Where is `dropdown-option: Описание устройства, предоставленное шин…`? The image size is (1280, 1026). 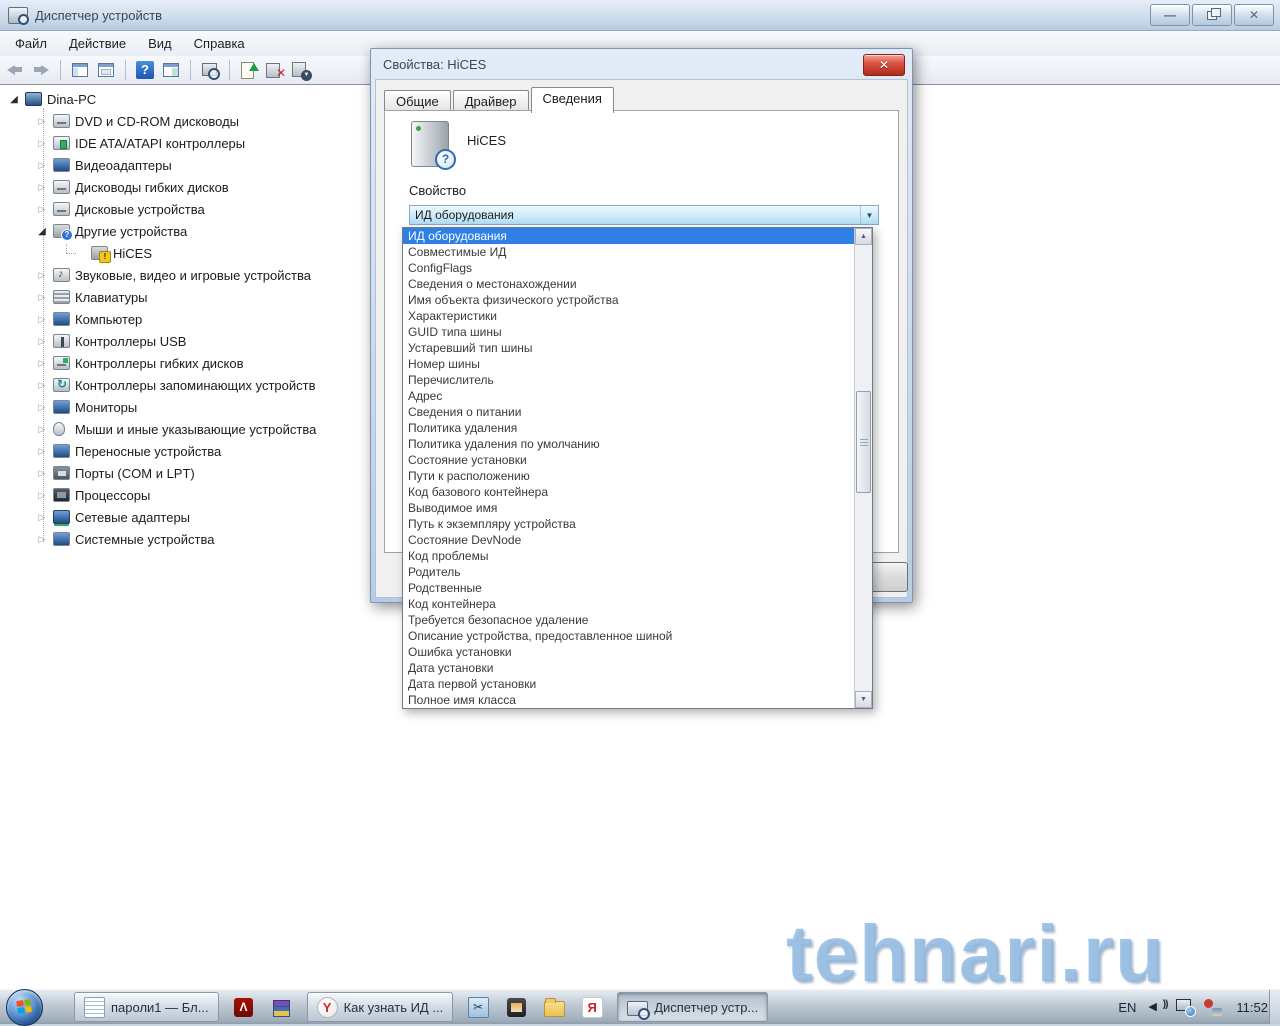 dropdown-option: Описание устройства, предоставленное шин… is located at coordinates (629, 636).